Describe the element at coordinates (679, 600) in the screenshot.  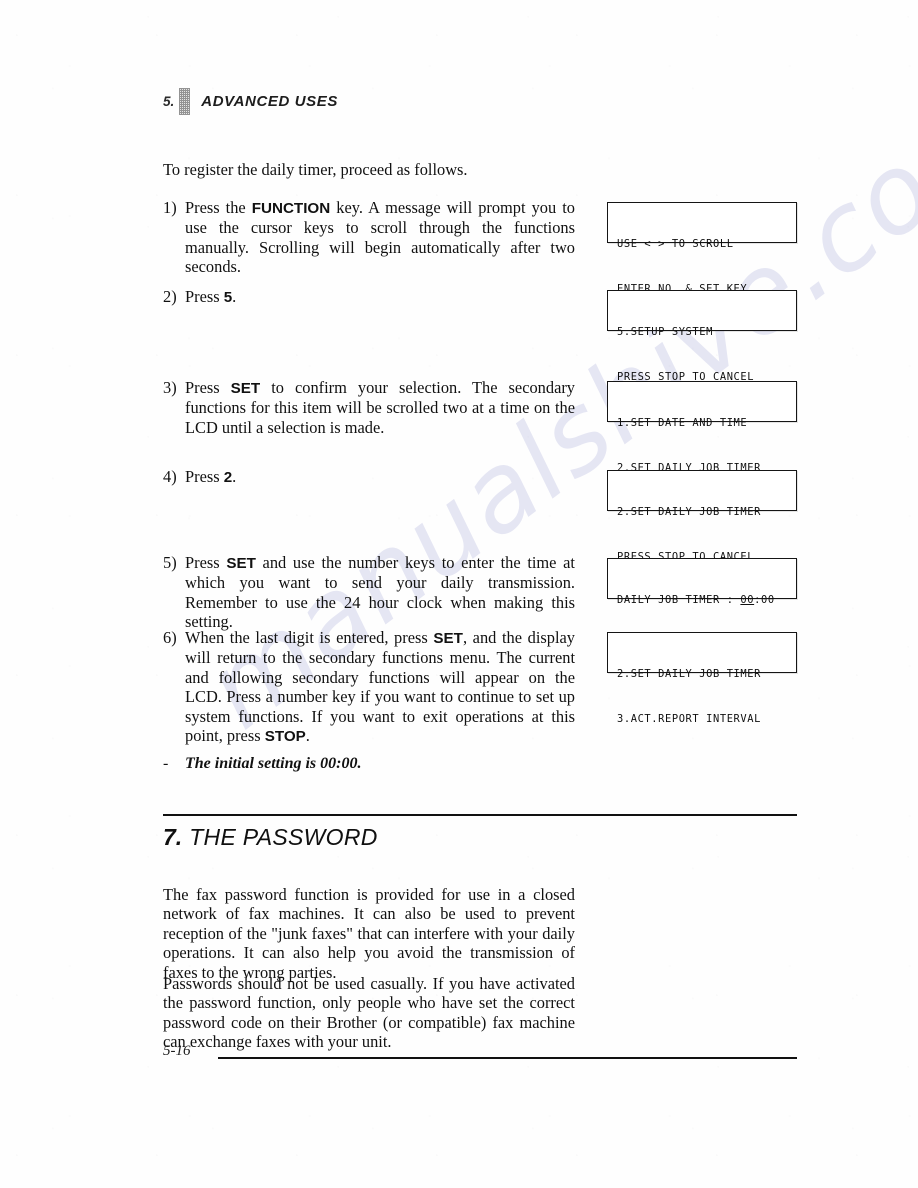
I see `lcd-label-prefix: DAILY JOB TIMER :` at that location.